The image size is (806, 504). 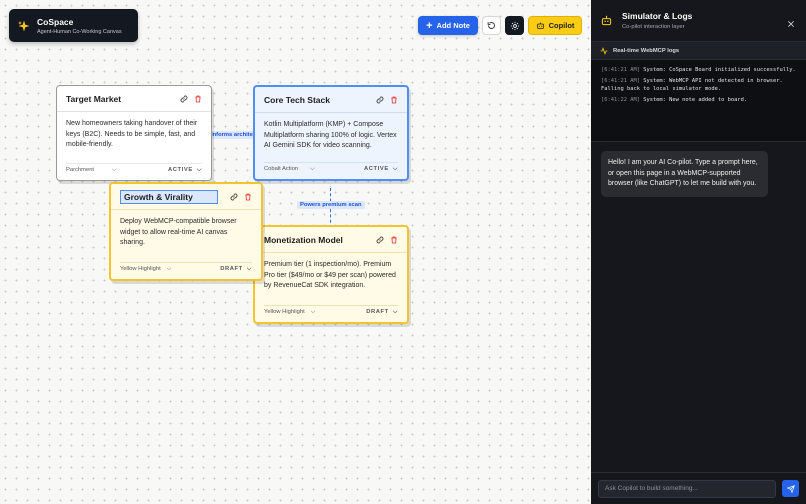 I want to click on chat-input-row, so click(x=698, y=488).